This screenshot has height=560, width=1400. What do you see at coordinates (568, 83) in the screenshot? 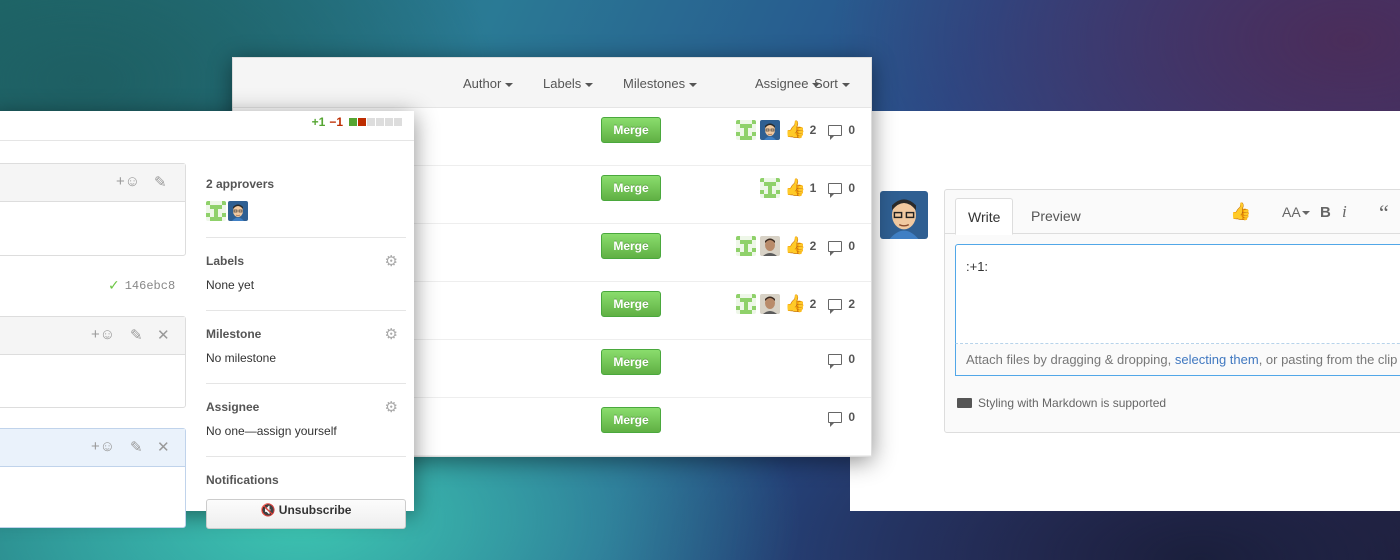
I see `filter-labels: Labels` at bounding box center [568, 83].